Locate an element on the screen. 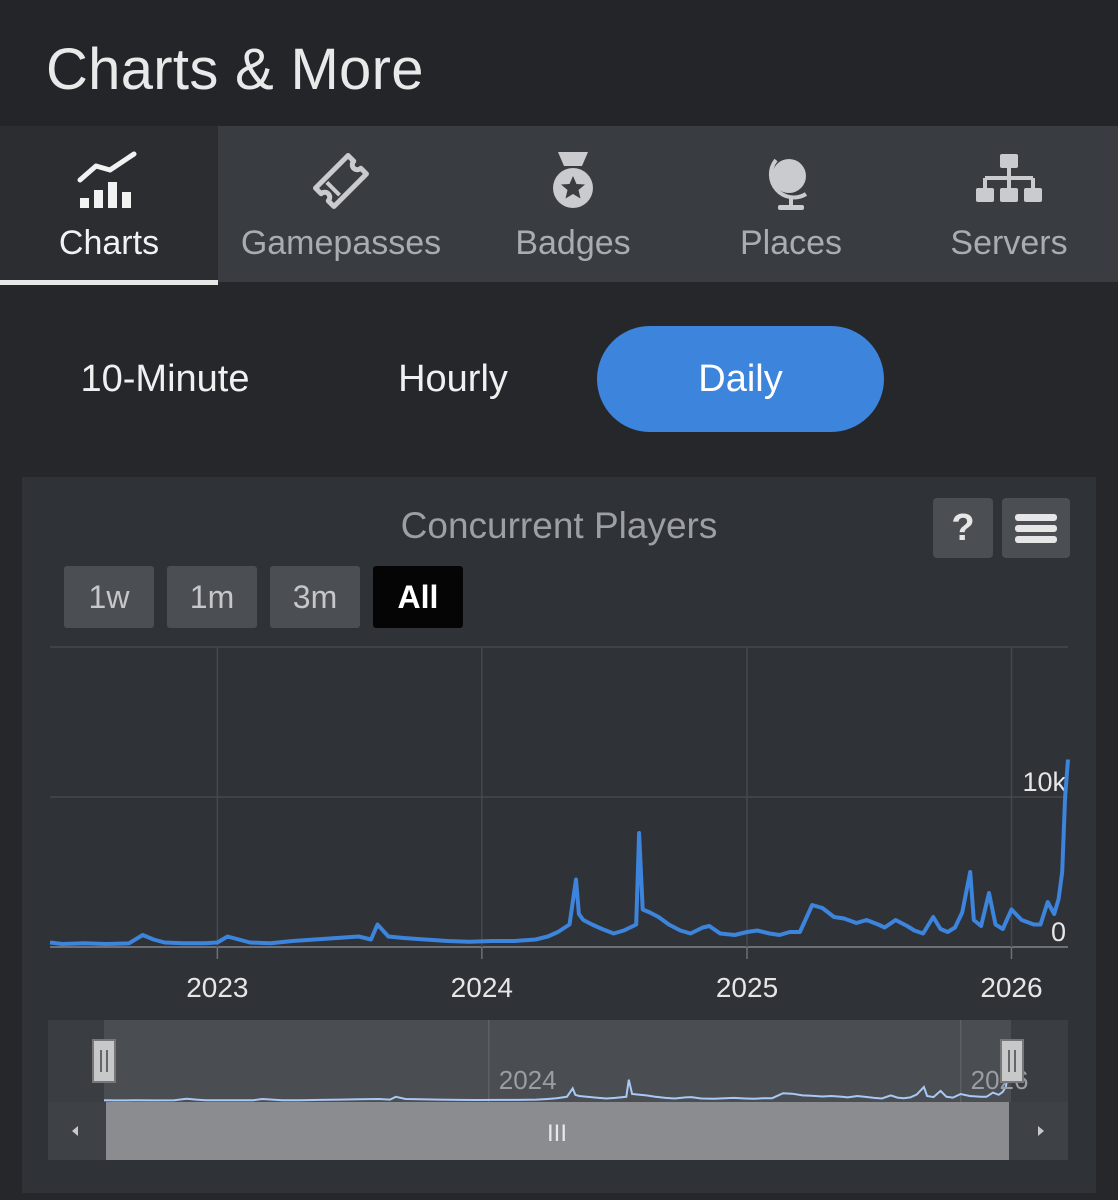 This screenshot has height=1200, width=1118. tab-charts: Charts is located at coordinates (109, 205).